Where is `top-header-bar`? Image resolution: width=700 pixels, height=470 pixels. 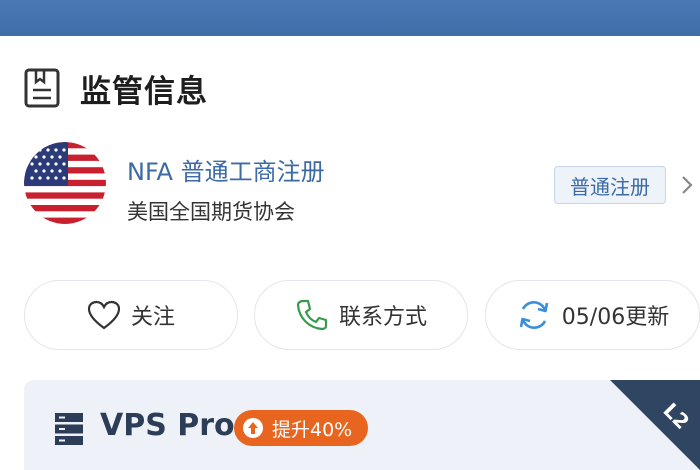 top-header-bar is located at coordinates (350, 18).